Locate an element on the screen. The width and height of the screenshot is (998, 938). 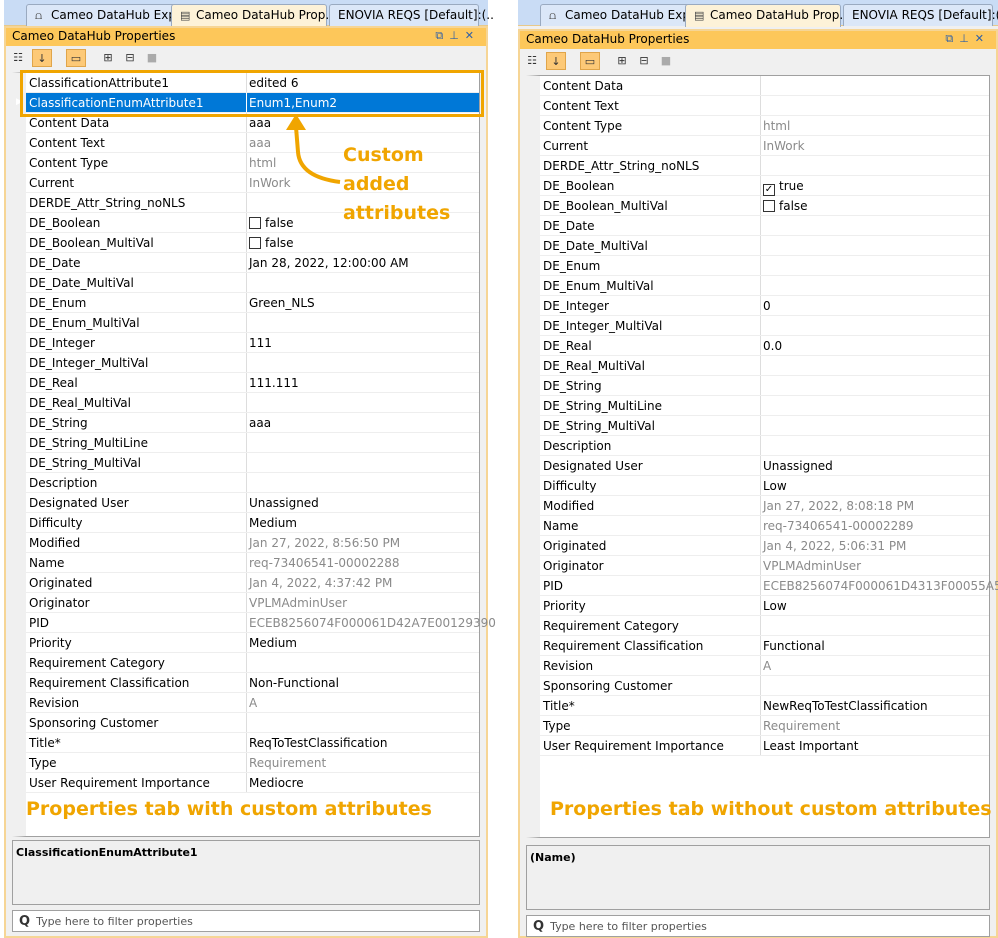
property-value: NewReqToTestClassification is located at coordinates (845, 706).